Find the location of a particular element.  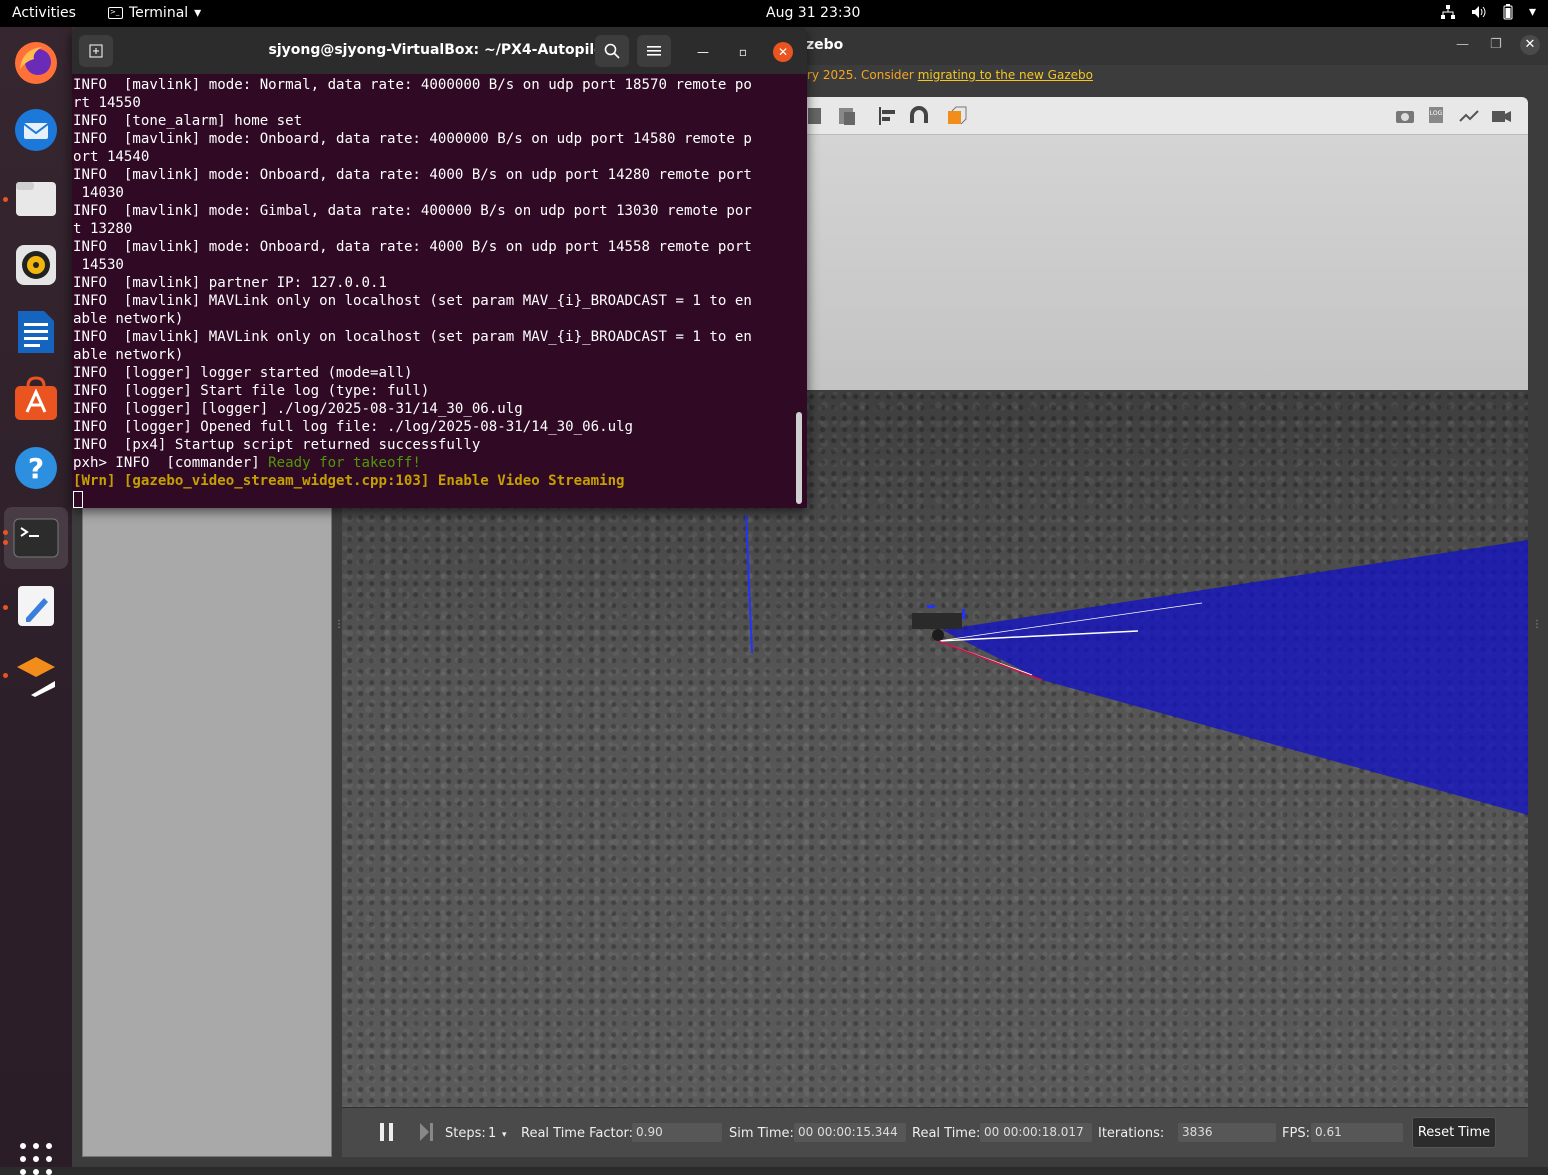

dock-thunderbird is located at coordinates (36, 130).